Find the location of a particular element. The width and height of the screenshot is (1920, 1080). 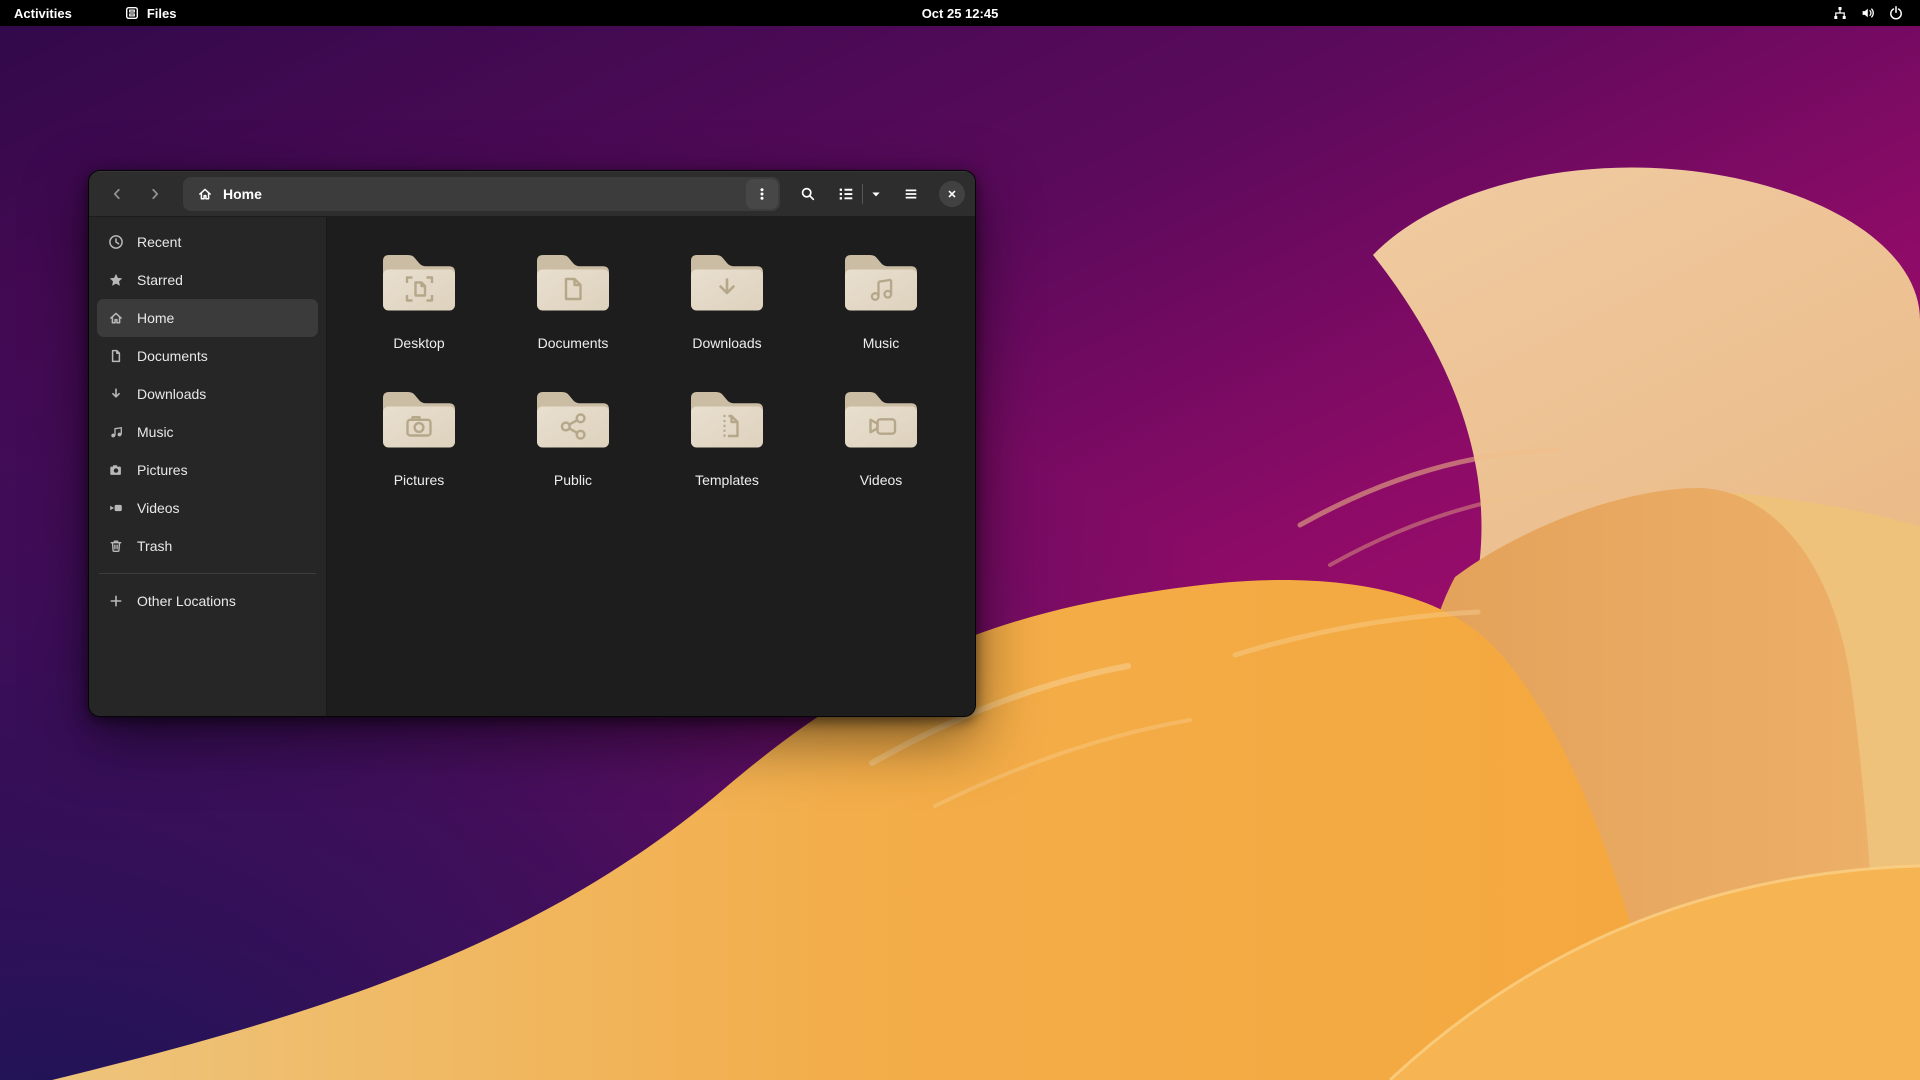

search-icon is located at coordinates (808, 194).